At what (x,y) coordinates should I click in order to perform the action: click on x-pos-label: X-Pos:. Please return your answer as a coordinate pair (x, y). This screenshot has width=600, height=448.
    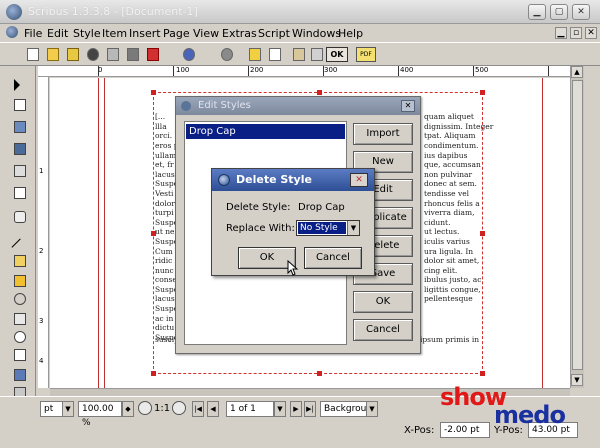
    Looking at the image, I should click on (419, 430).